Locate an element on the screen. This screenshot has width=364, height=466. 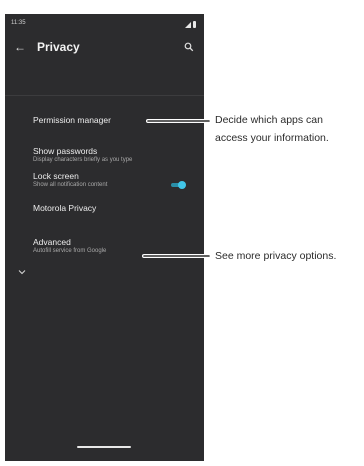
callout-lines is located at coordinates (176, 188).